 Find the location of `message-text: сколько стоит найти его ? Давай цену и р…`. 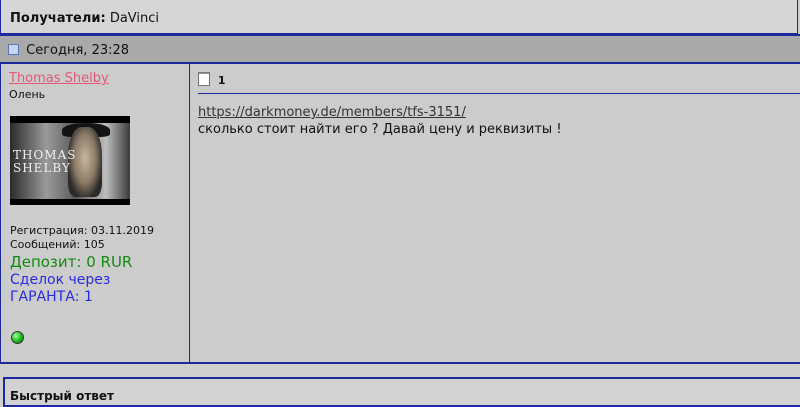

message-text: сколько стоит найти его ? Давай цену и р… is located at coordinates (380, 129).